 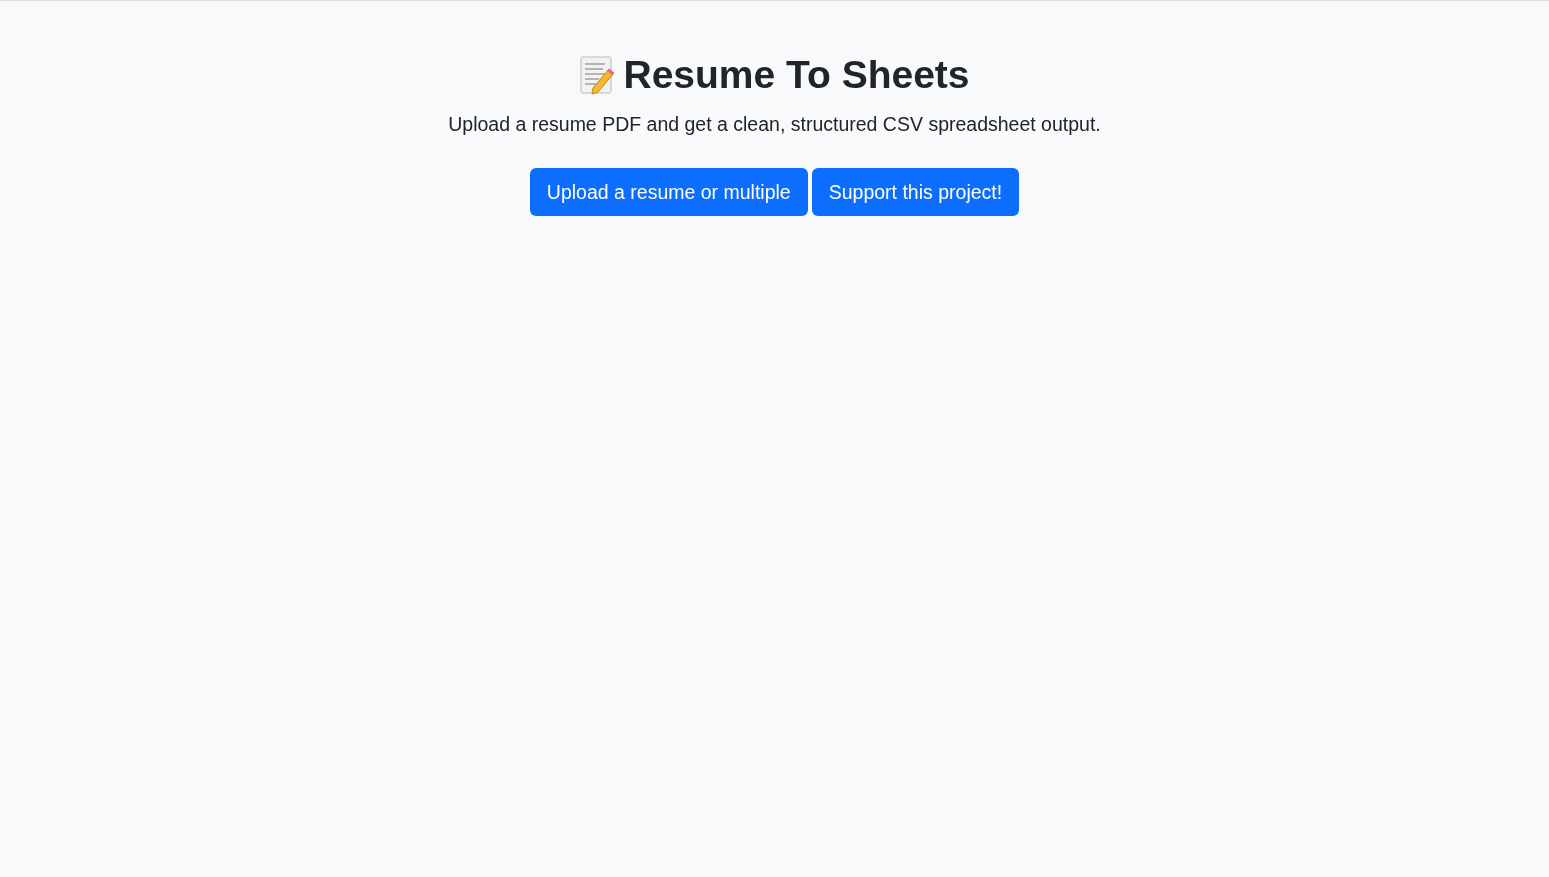 I want to click on primary-button: Support this project!, so click(x=915, y=192).